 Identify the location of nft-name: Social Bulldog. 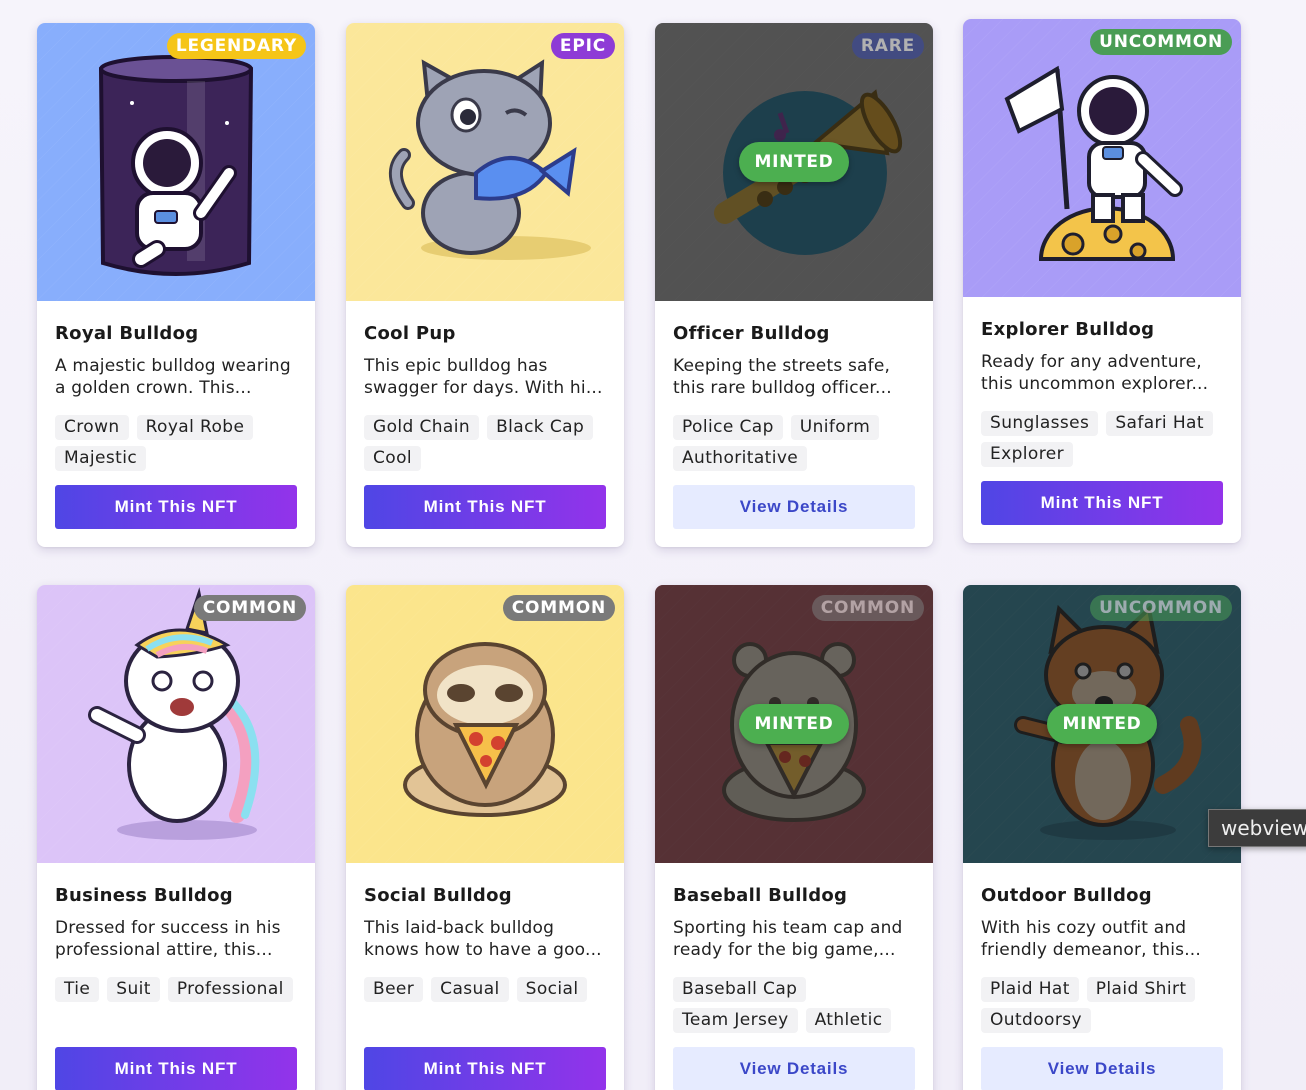
(438, 895).